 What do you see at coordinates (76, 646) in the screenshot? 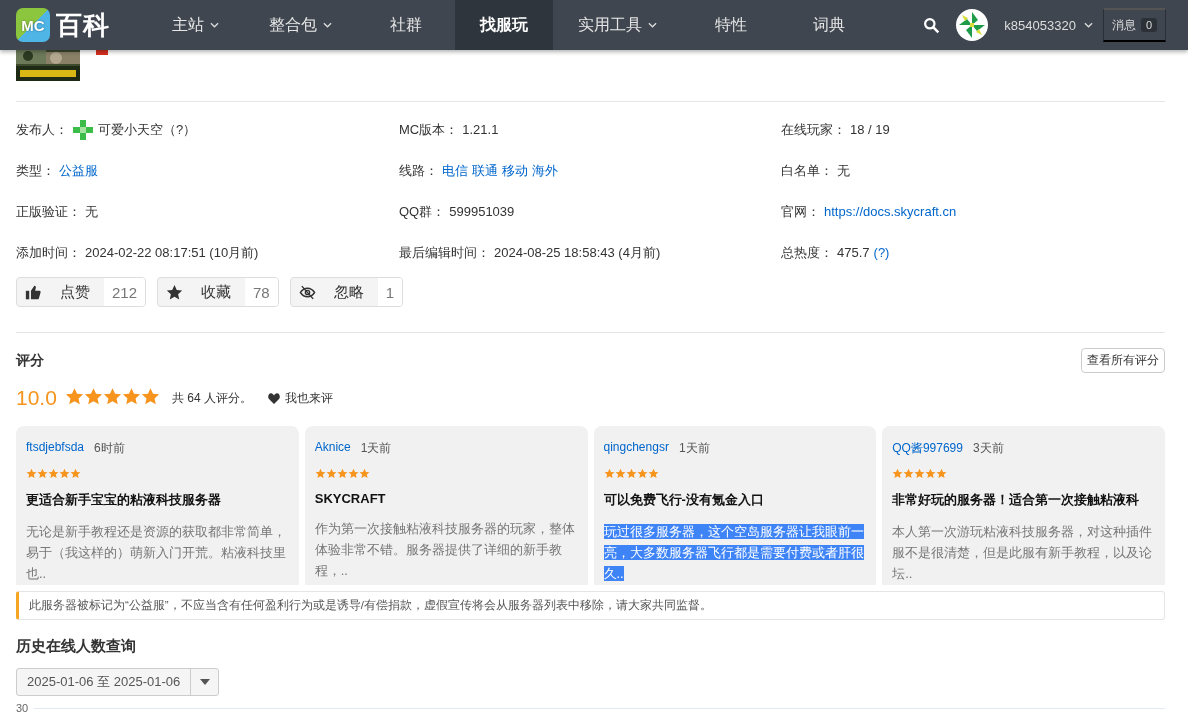
I see `section-title: 历史在线人数查询` at bounding box center [76, 646].